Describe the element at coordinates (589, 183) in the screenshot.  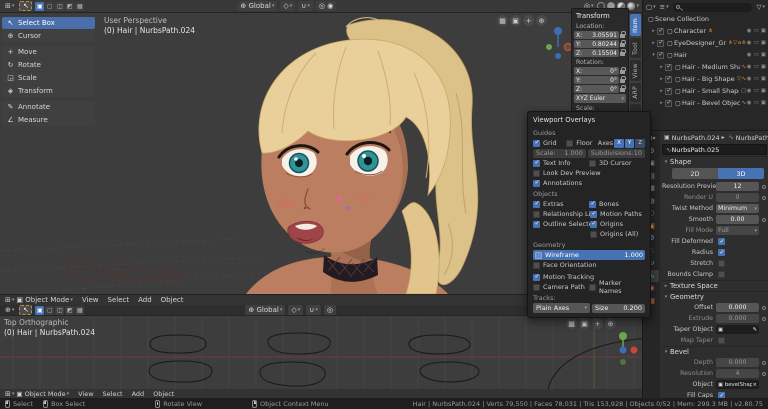
I see `annotations-checkbox: Annotations` at that location.